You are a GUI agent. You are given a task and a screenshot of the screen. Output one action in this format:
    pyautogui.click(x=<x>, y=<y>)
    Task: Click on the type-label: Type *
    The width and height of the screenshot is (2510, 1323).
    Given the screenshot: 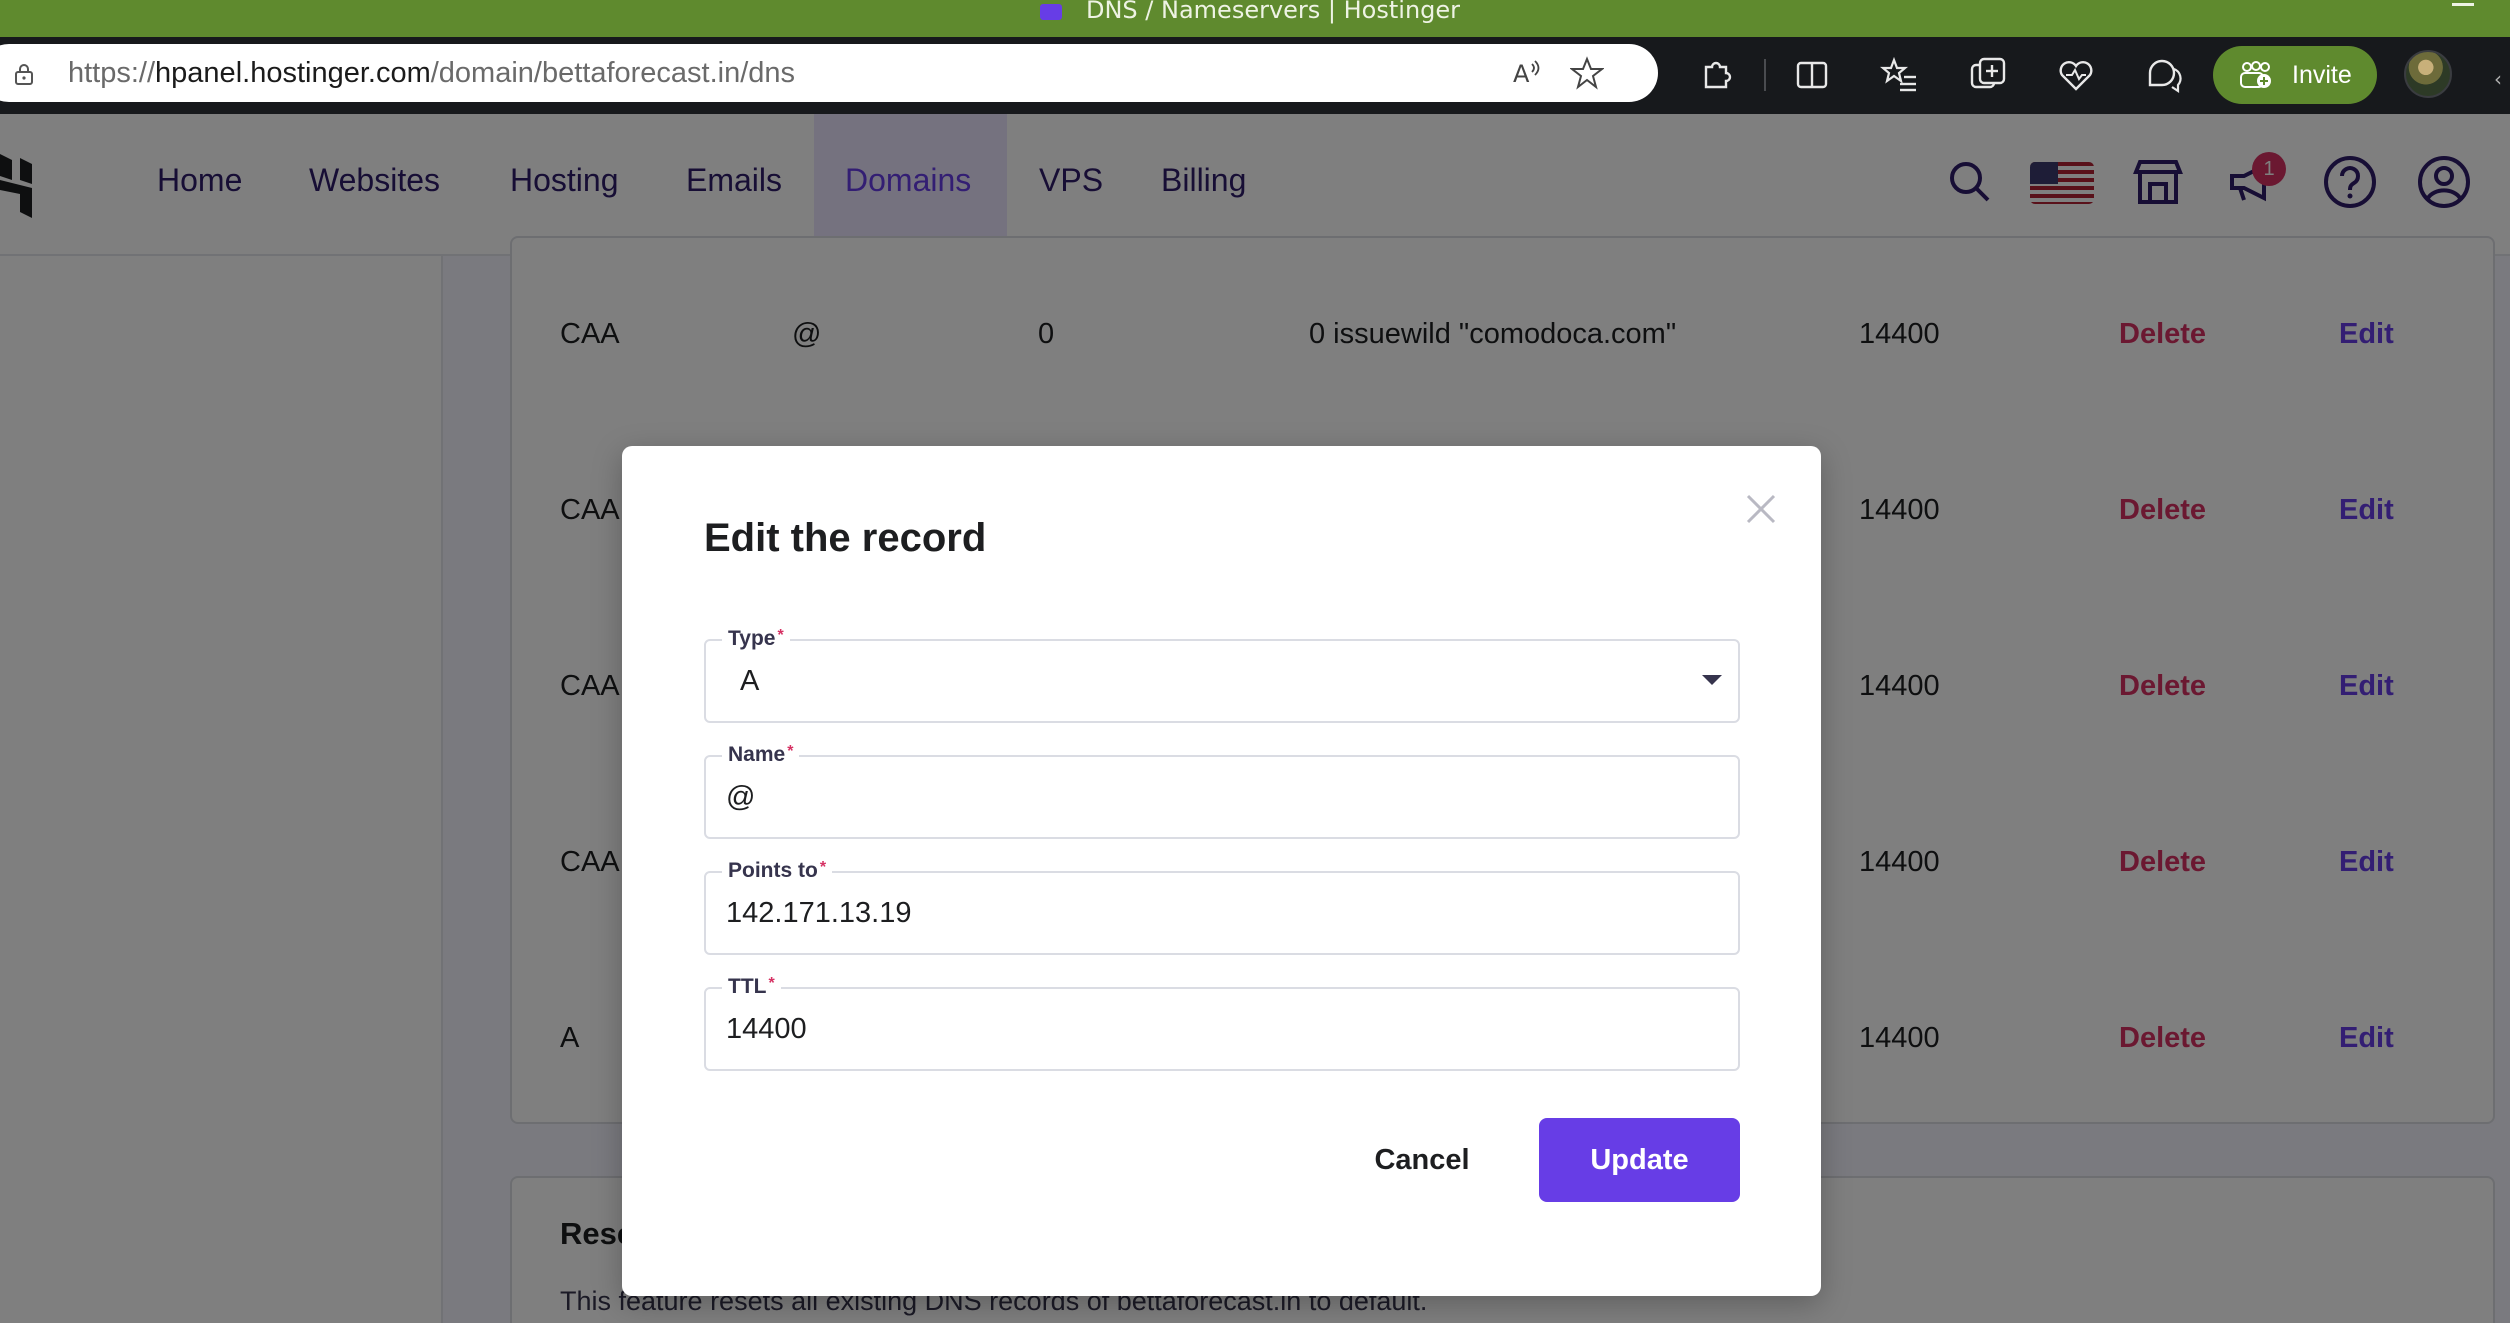 What is the action you would take?
    pyautogui.click(x=756, y=639)
    